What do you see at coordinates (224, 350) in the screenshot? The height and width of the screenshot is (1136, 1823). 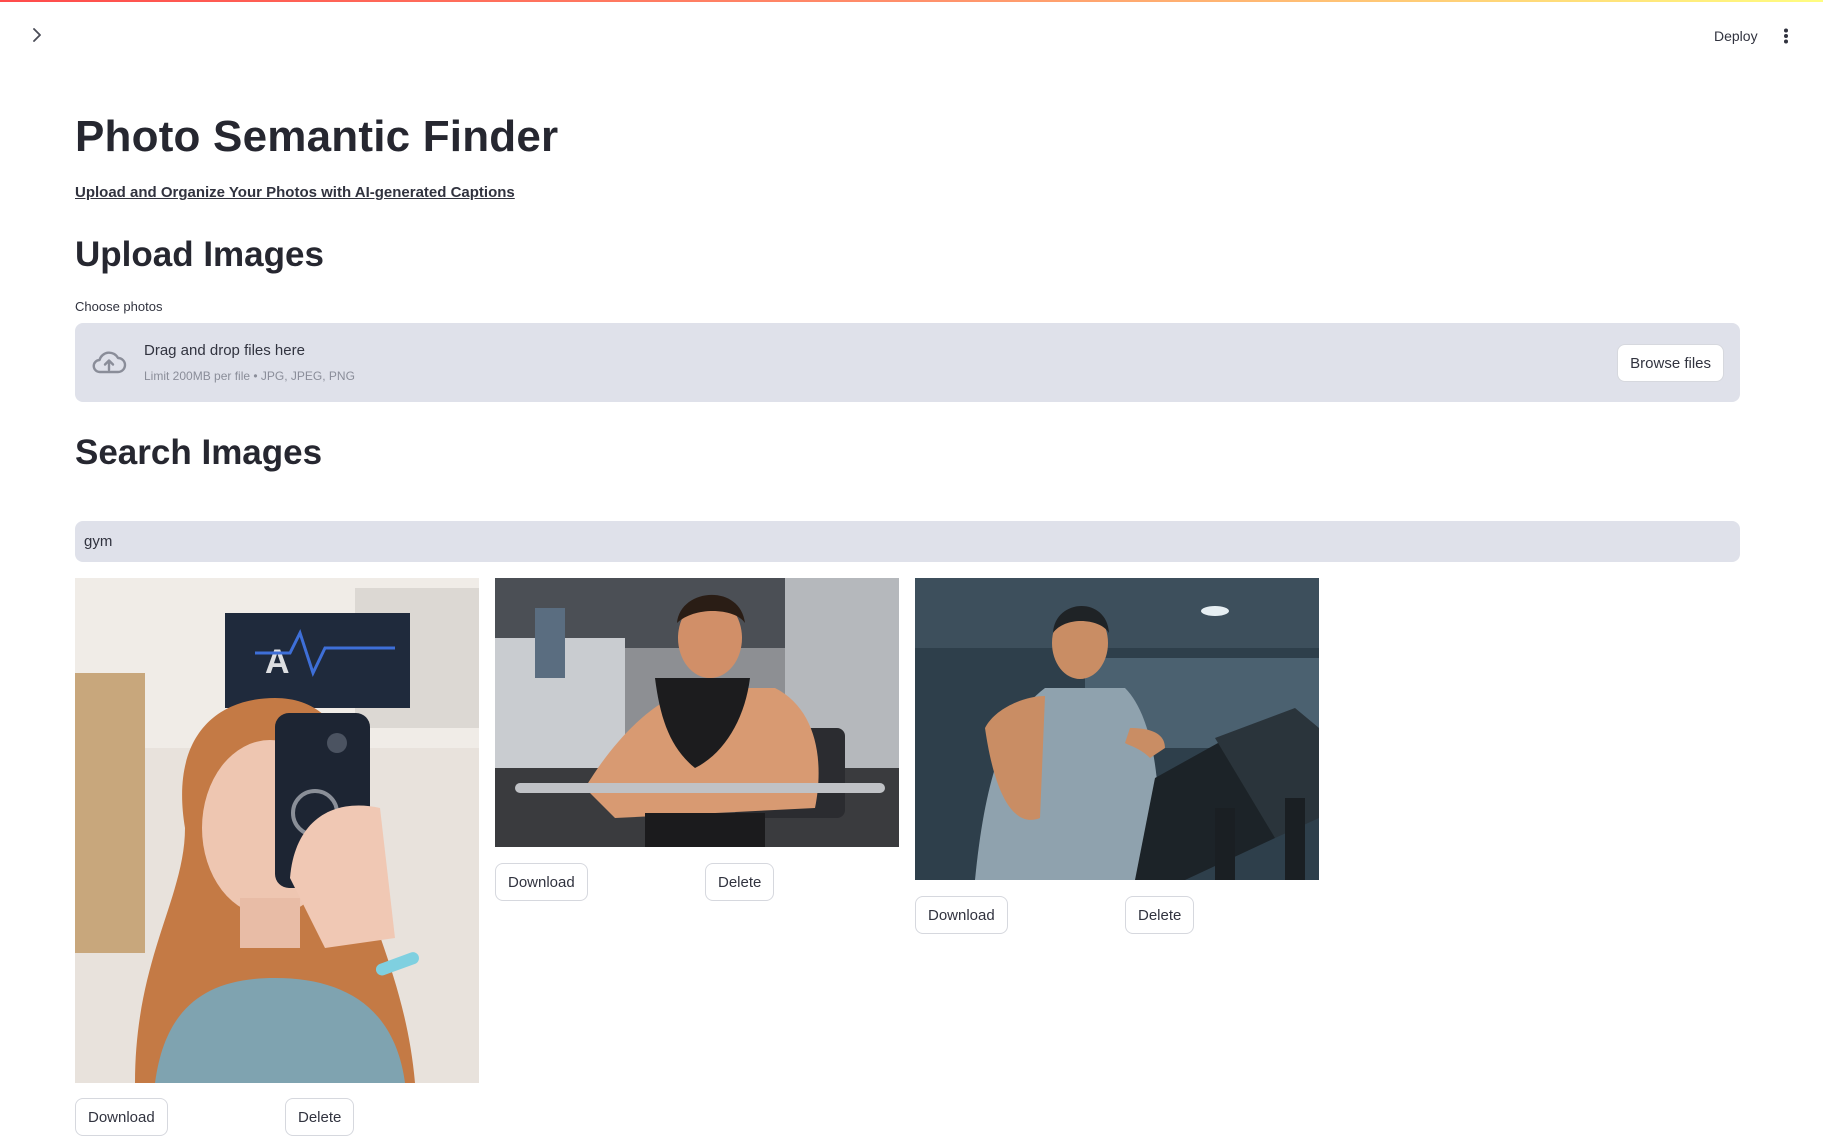 I see `dropzone-title: Drag and drop files here` at bounding box center [224, 350].